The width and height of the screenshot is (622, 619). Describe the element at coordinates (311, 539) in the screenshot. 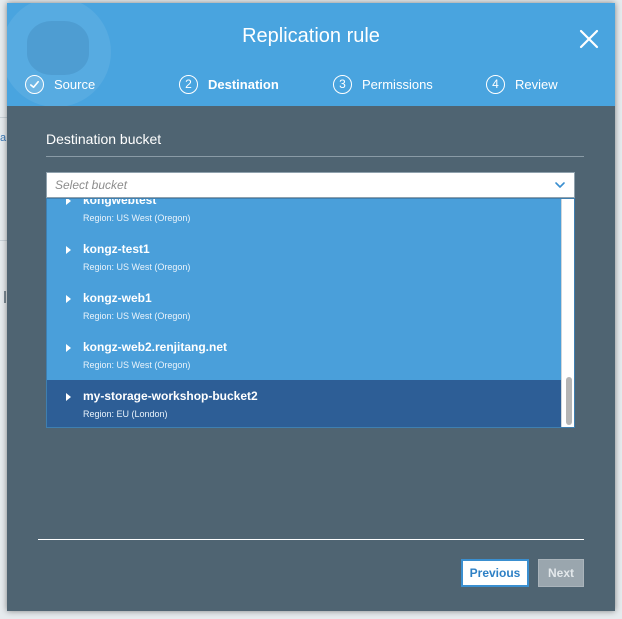

I see `footer-divider` at that location.